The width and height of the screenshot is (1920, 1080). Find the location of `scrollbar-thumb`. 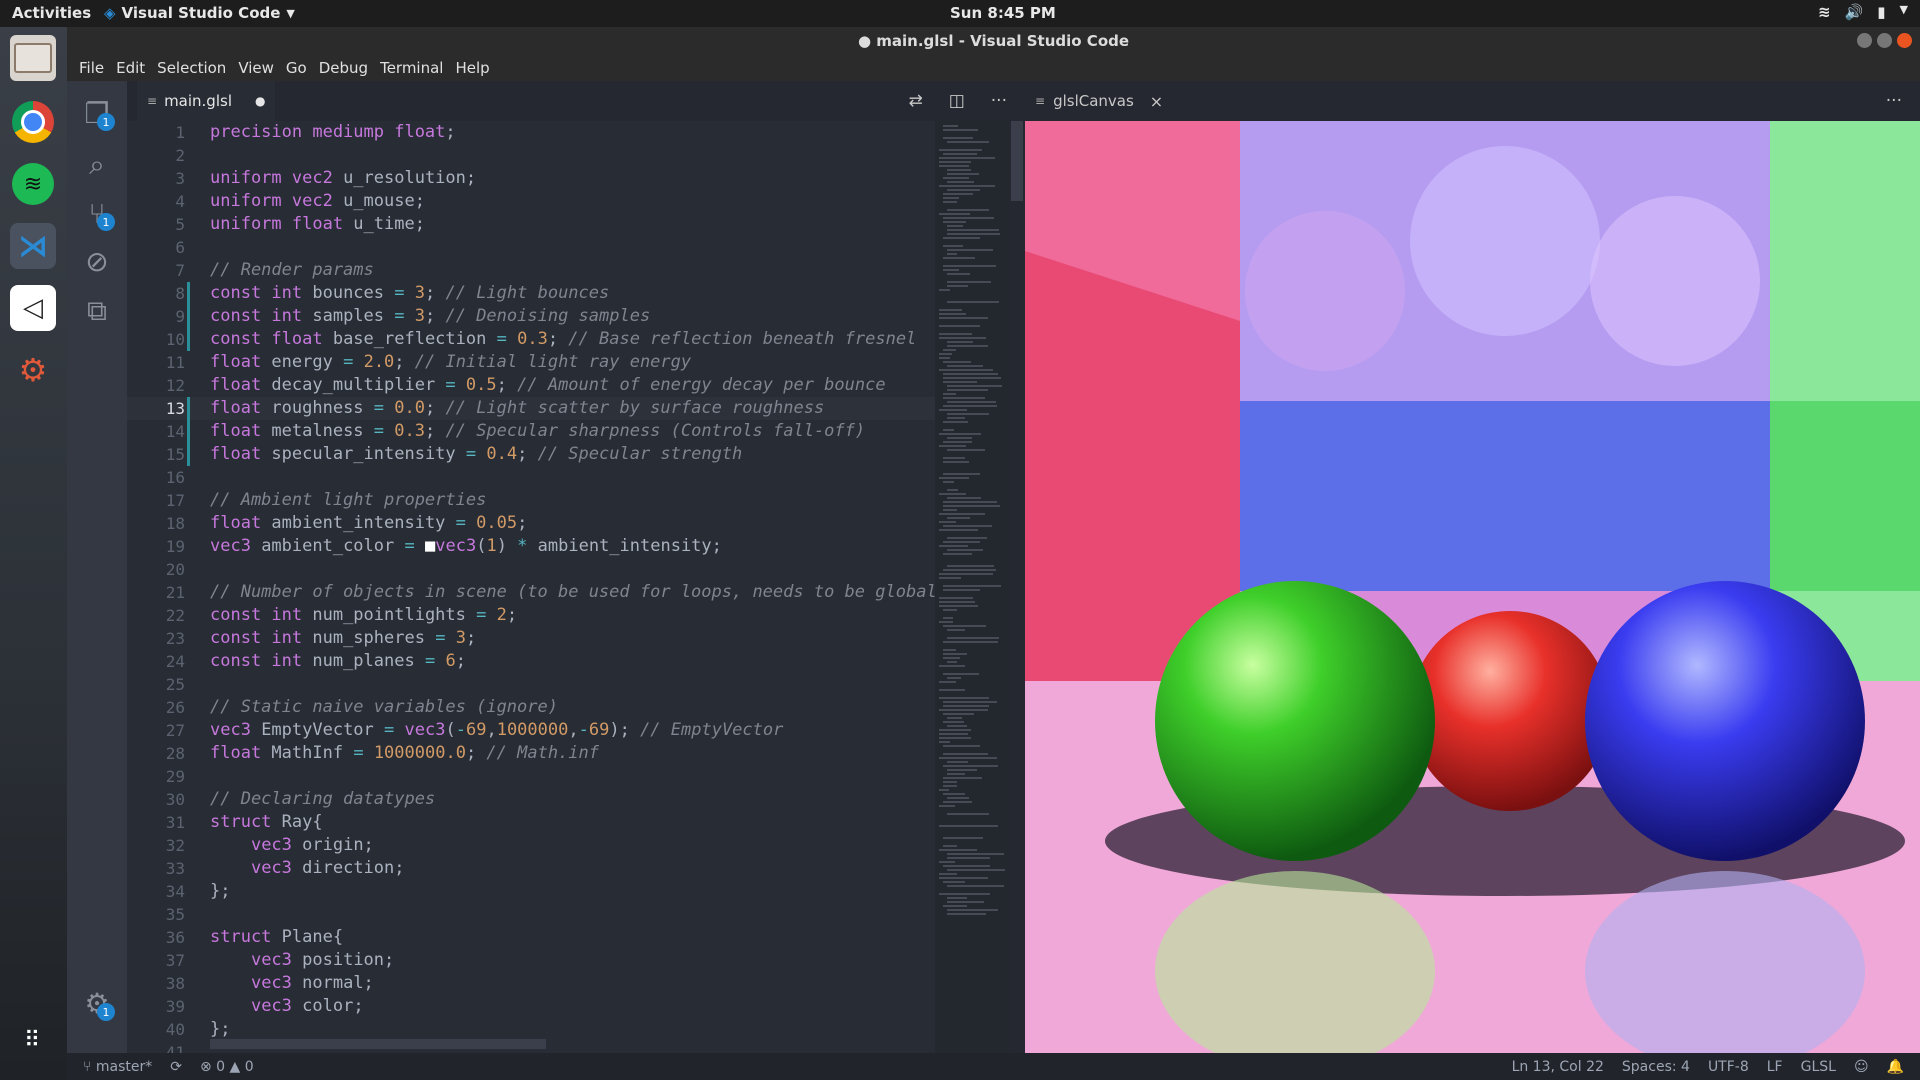

scrollbar-thumb is located at coordinates (1017, 161).